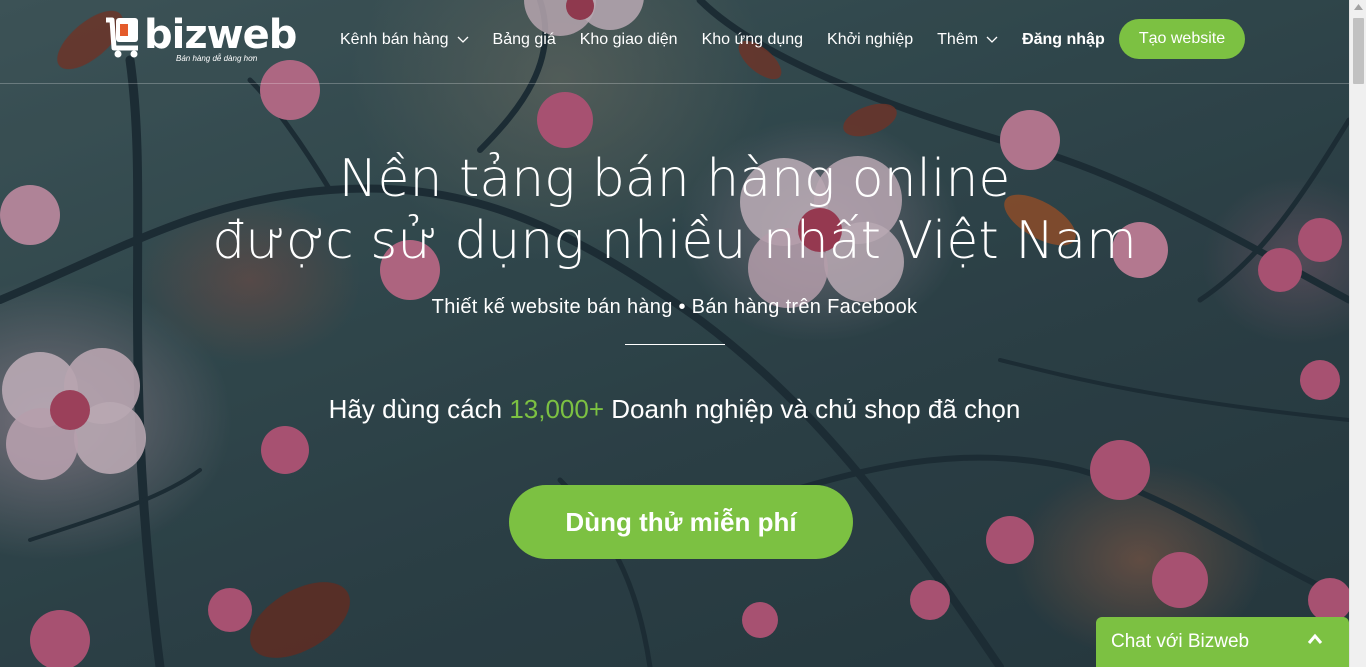 The width and height of the screenshot is (1366, 667). I want to click on nav-item-khoi-nghiep: Khởi nghiệp, so click(870, 40).